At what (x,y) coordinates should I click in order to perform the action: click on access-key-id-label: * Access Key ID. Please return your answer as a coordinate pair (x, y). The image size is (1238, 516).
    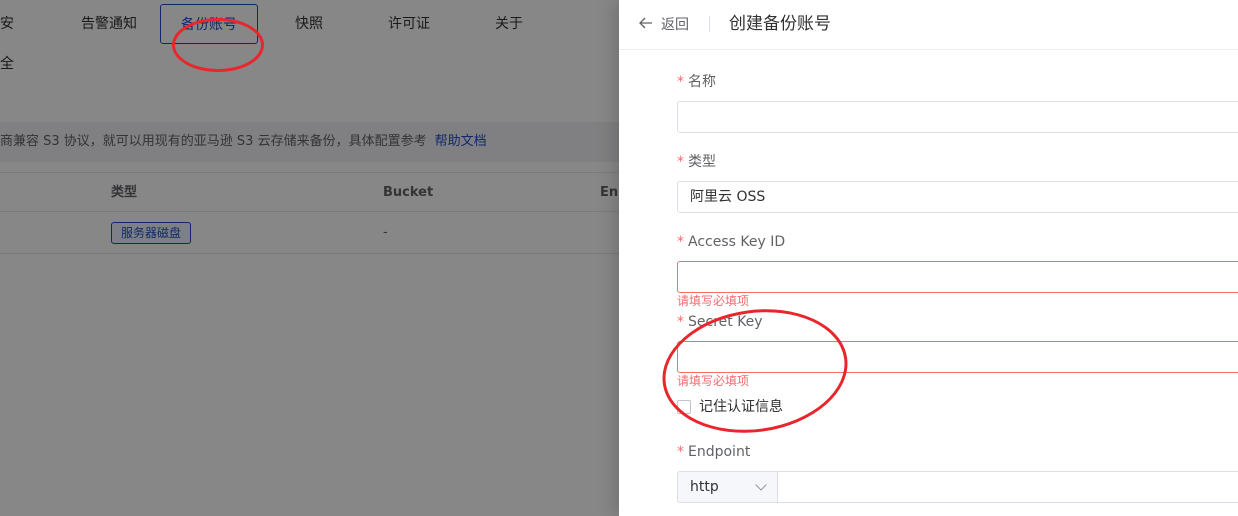
    Looking at the image, I should click on (731, 242).